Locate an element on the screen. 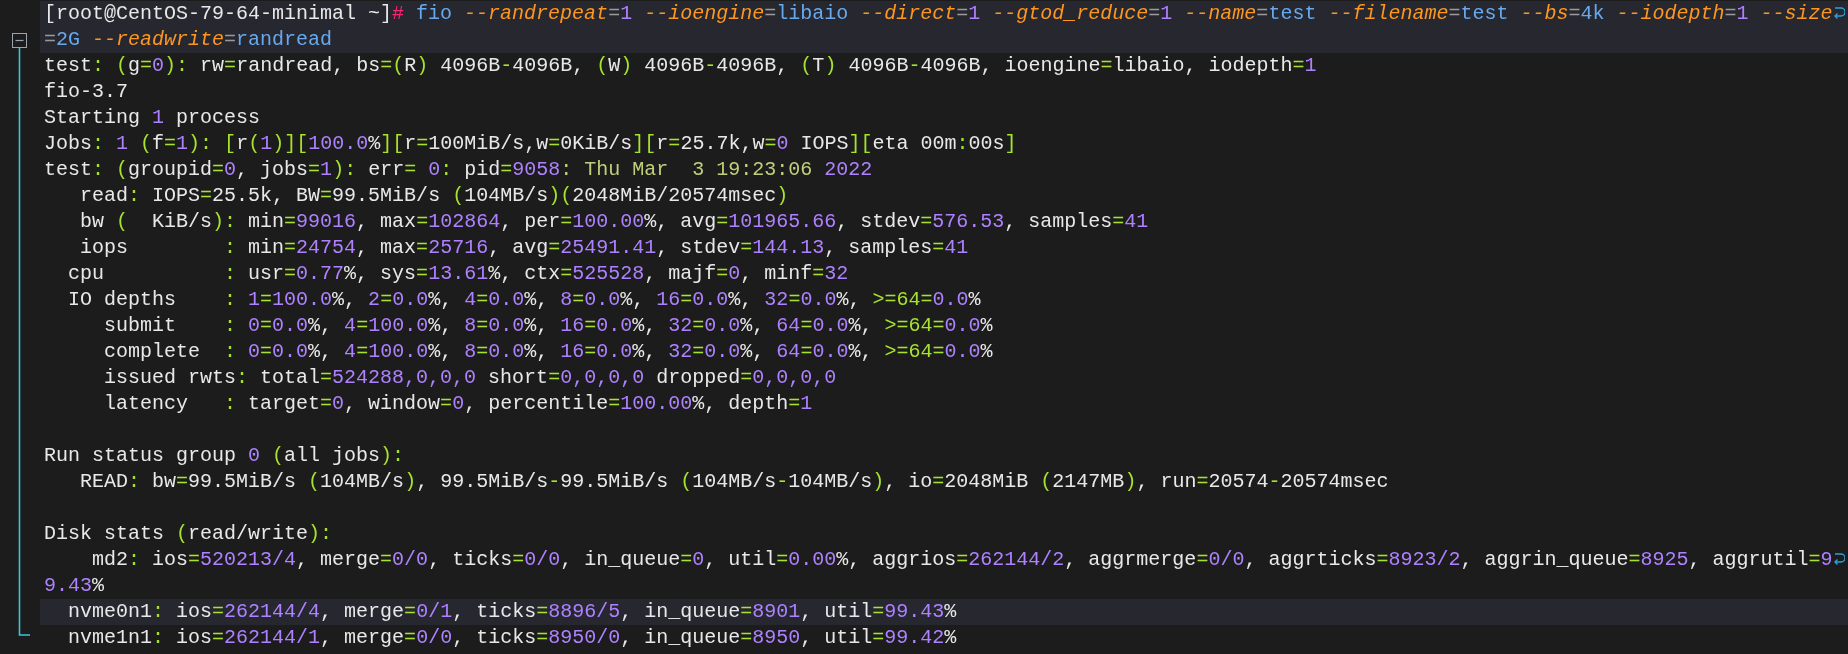 The image size is (1848, 654). output-line: test: (g=0): rw=randread, bs=(R) 4096B-4096B, (W) 4096B-4096B, (T) 4096B-4096B, ioengine=libaio, iodepth=1 is located at coordinates (680, 66).